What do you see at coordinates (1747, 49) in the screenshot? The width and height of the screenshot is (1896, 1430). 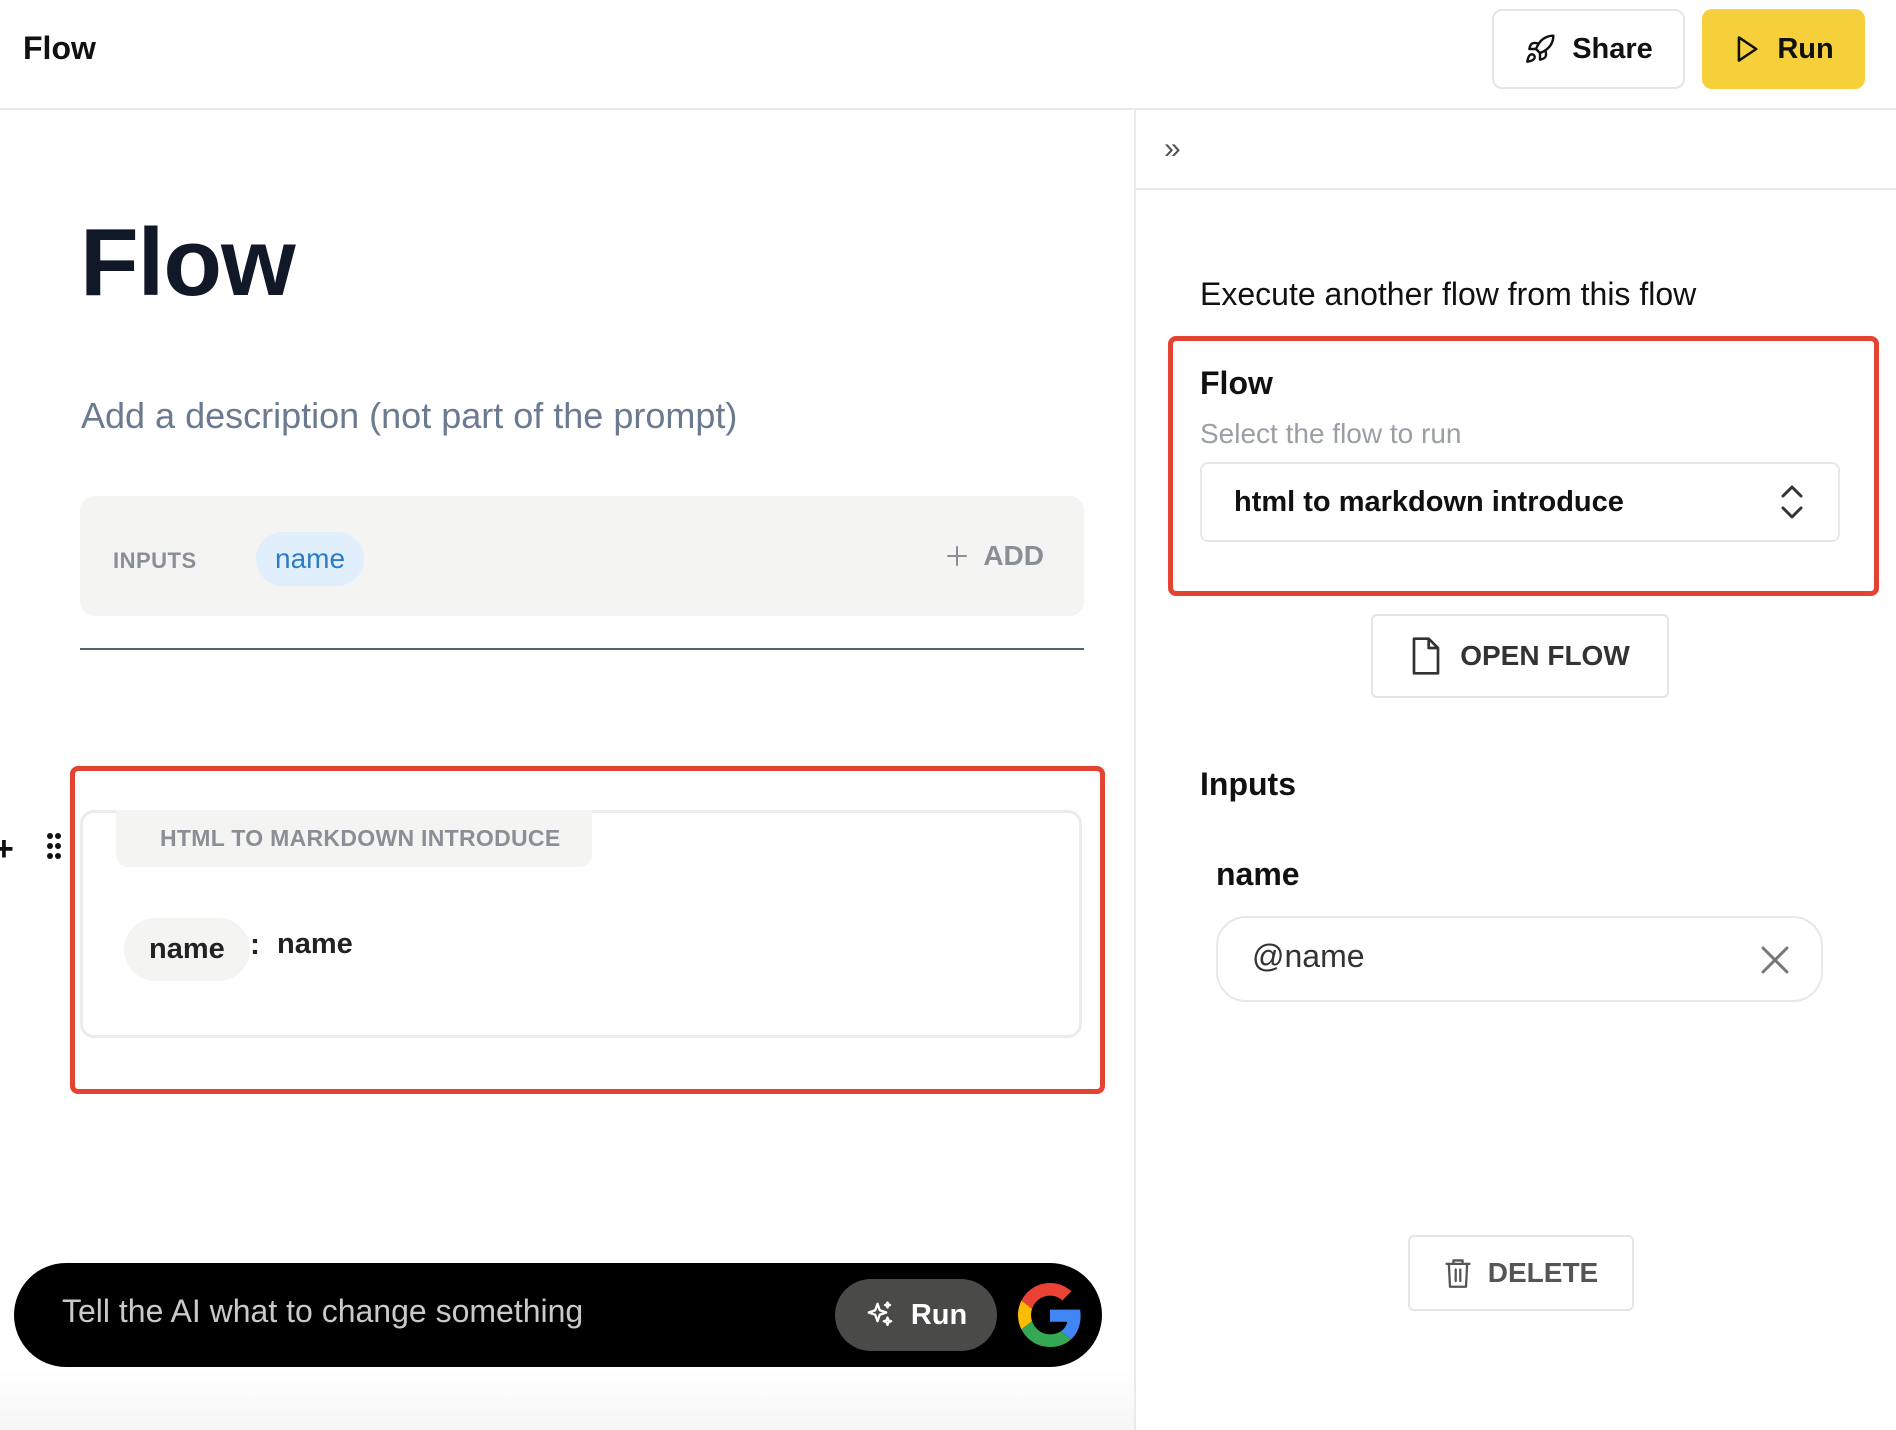 I see `play-icon` at bounding box center [1747, 49].